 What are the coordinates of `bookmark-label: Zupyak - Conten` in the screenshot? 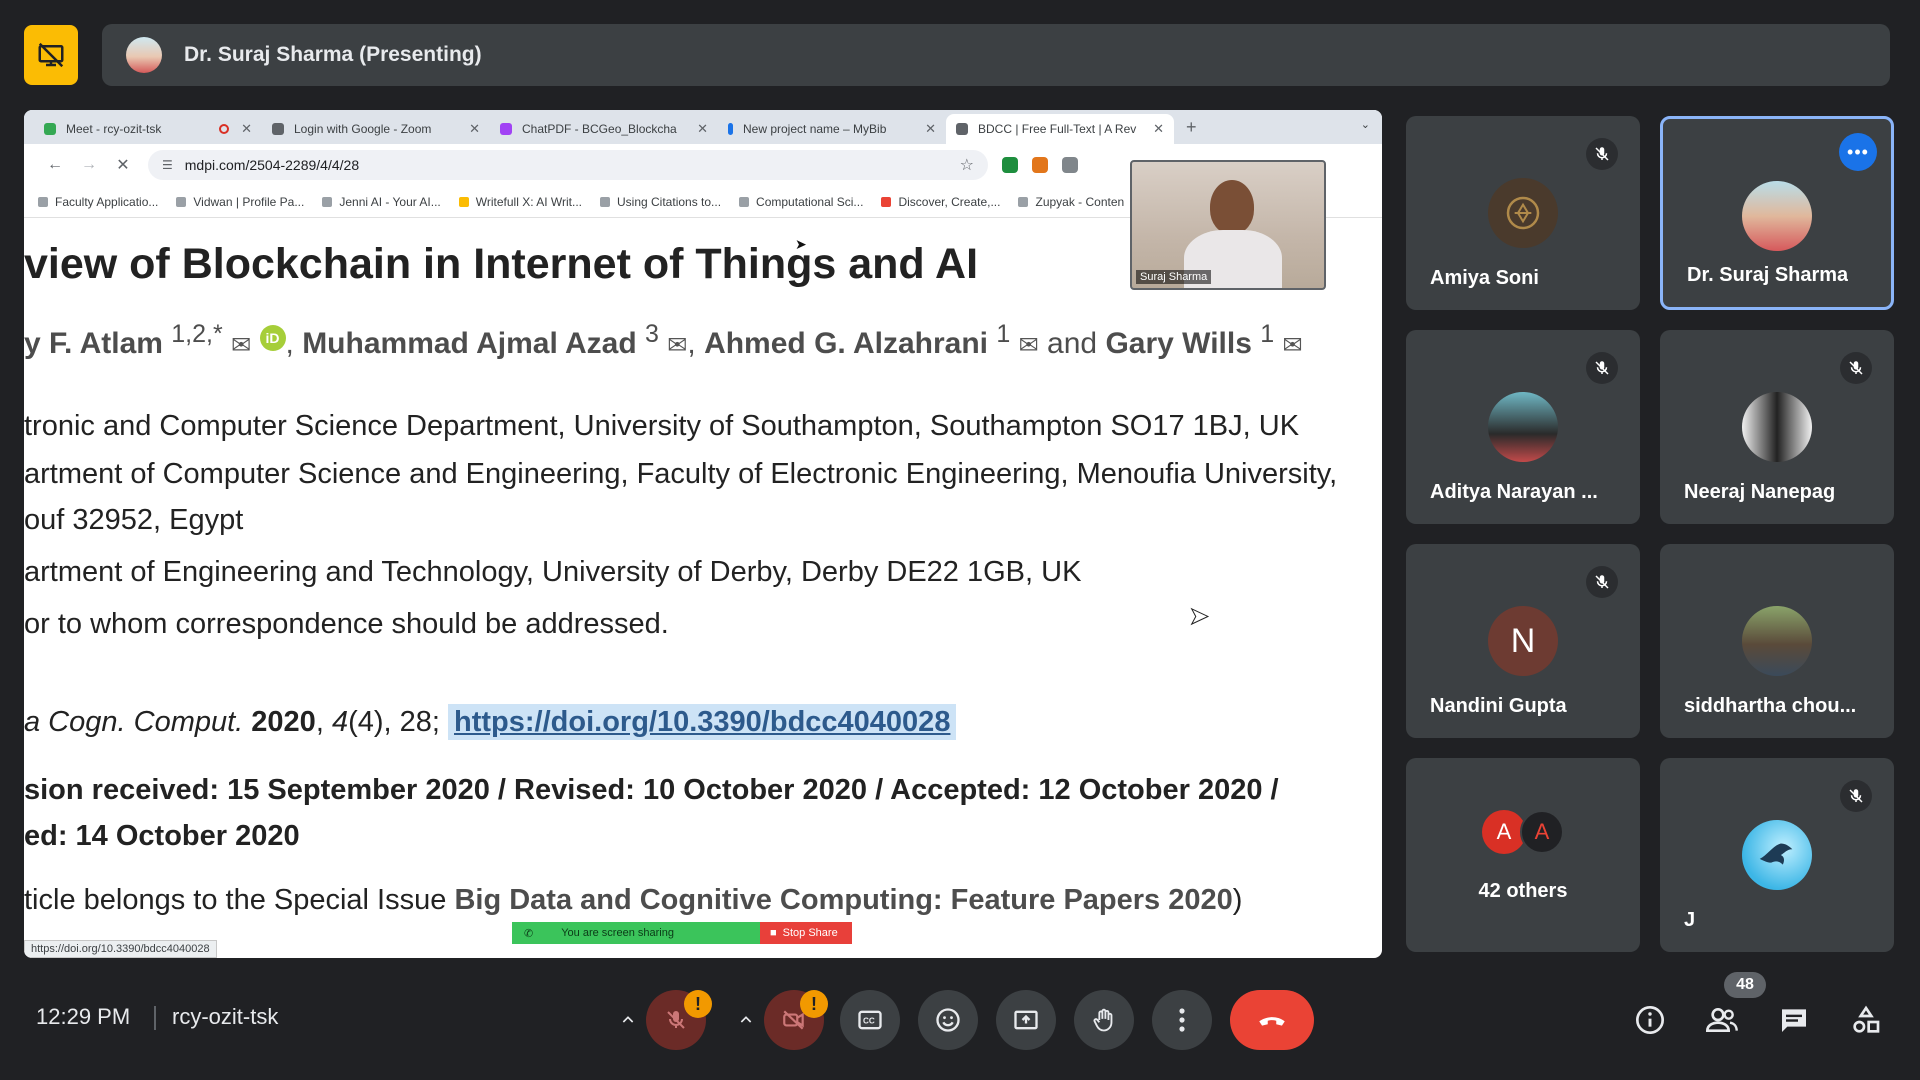 It's located at (1080, 201).